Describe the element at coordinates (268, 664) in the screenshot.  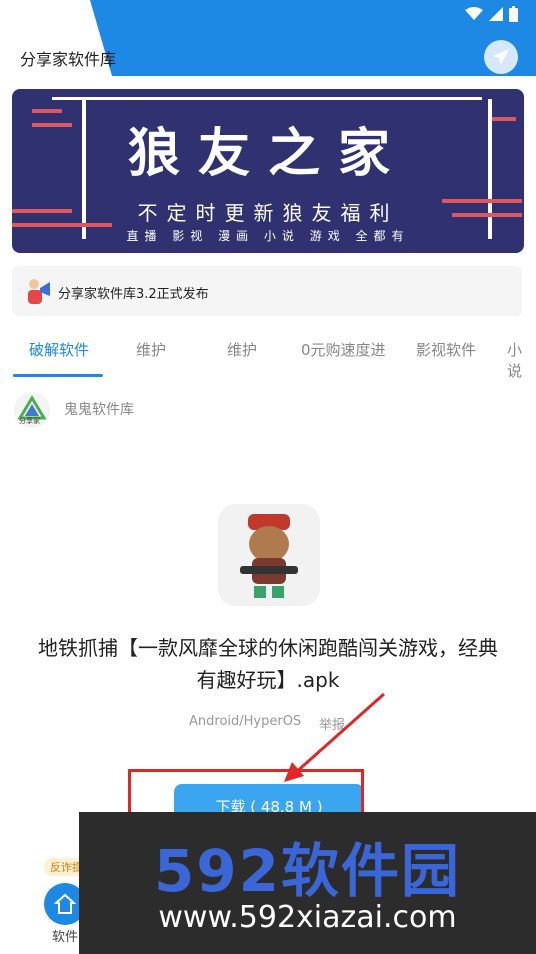
I see `app-name: 地铁抓捕【一款风靡全球的休闲跑酷闯关游戏，经典有趣好玩】.apk` at that location.